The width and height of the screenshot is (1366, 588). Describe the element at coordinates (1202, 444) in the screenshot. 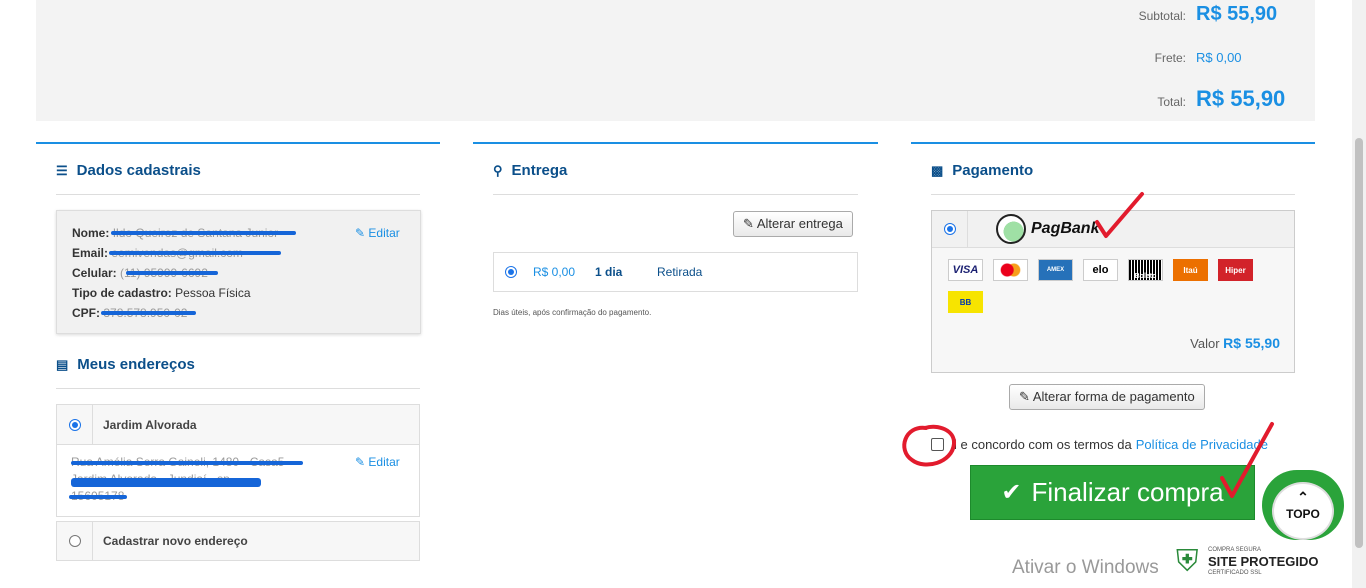

I see `privacy-policy-link: Política de Privacidade` at that location.